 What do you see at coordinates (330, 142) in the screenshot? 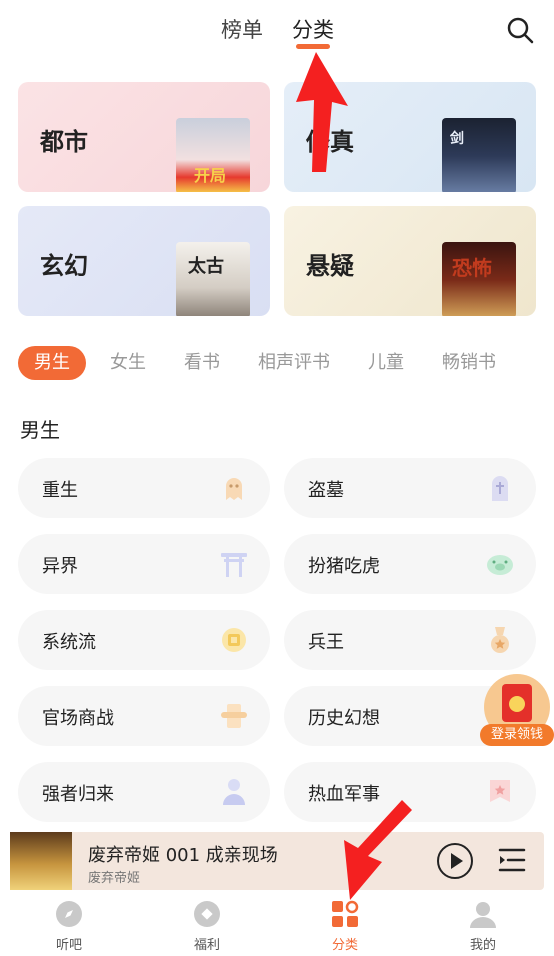
I see `category-card-label: 修真` at bounding box center [330, 142].